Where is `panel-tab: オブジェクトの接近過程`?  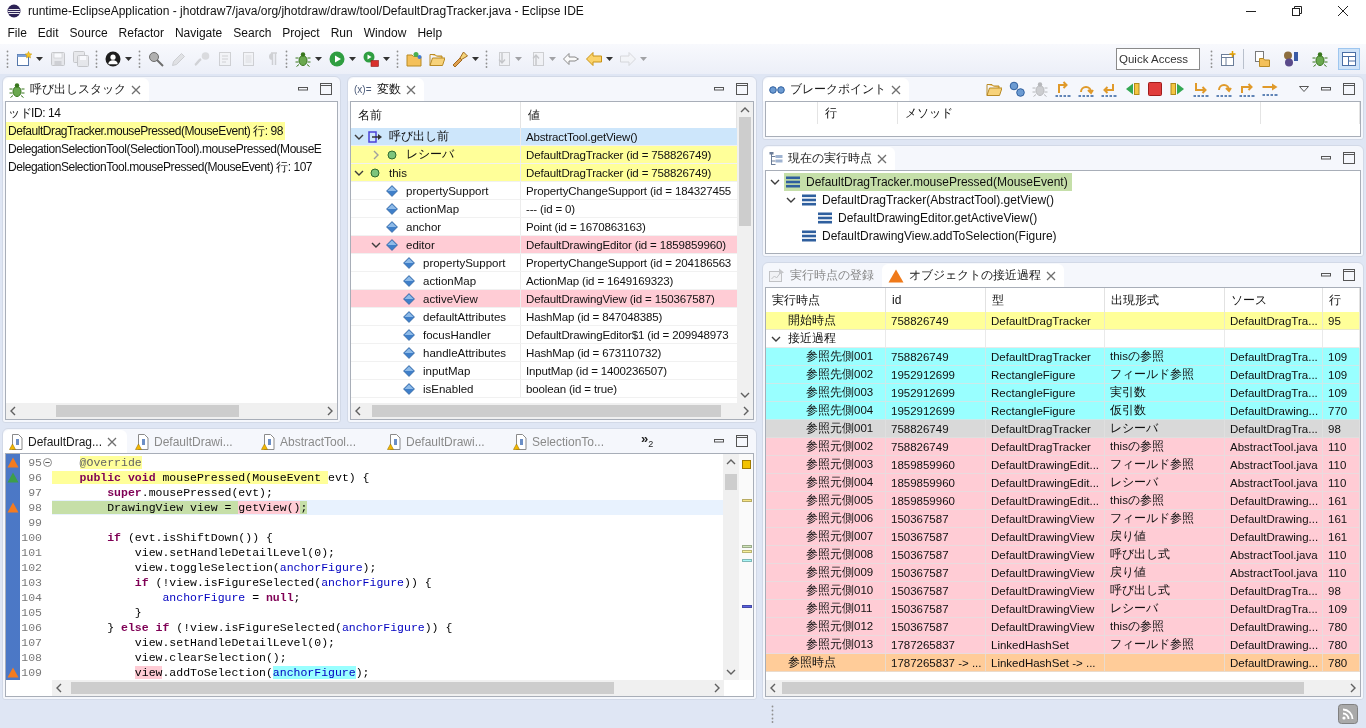
panel-tab: オブジェクトの接近過程 is located at coordinates (973, 275).